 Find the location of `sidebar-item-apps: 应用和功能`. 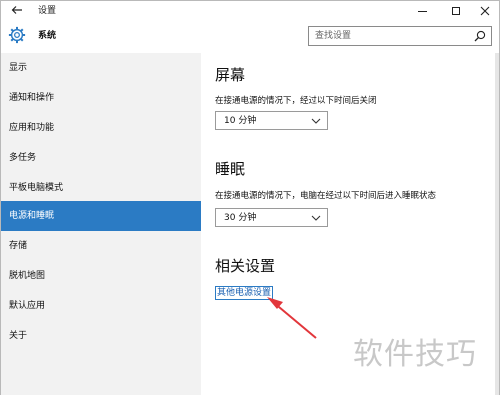

sidebar-item-apps: 应用和功能 is located at coordinates (101, 128).